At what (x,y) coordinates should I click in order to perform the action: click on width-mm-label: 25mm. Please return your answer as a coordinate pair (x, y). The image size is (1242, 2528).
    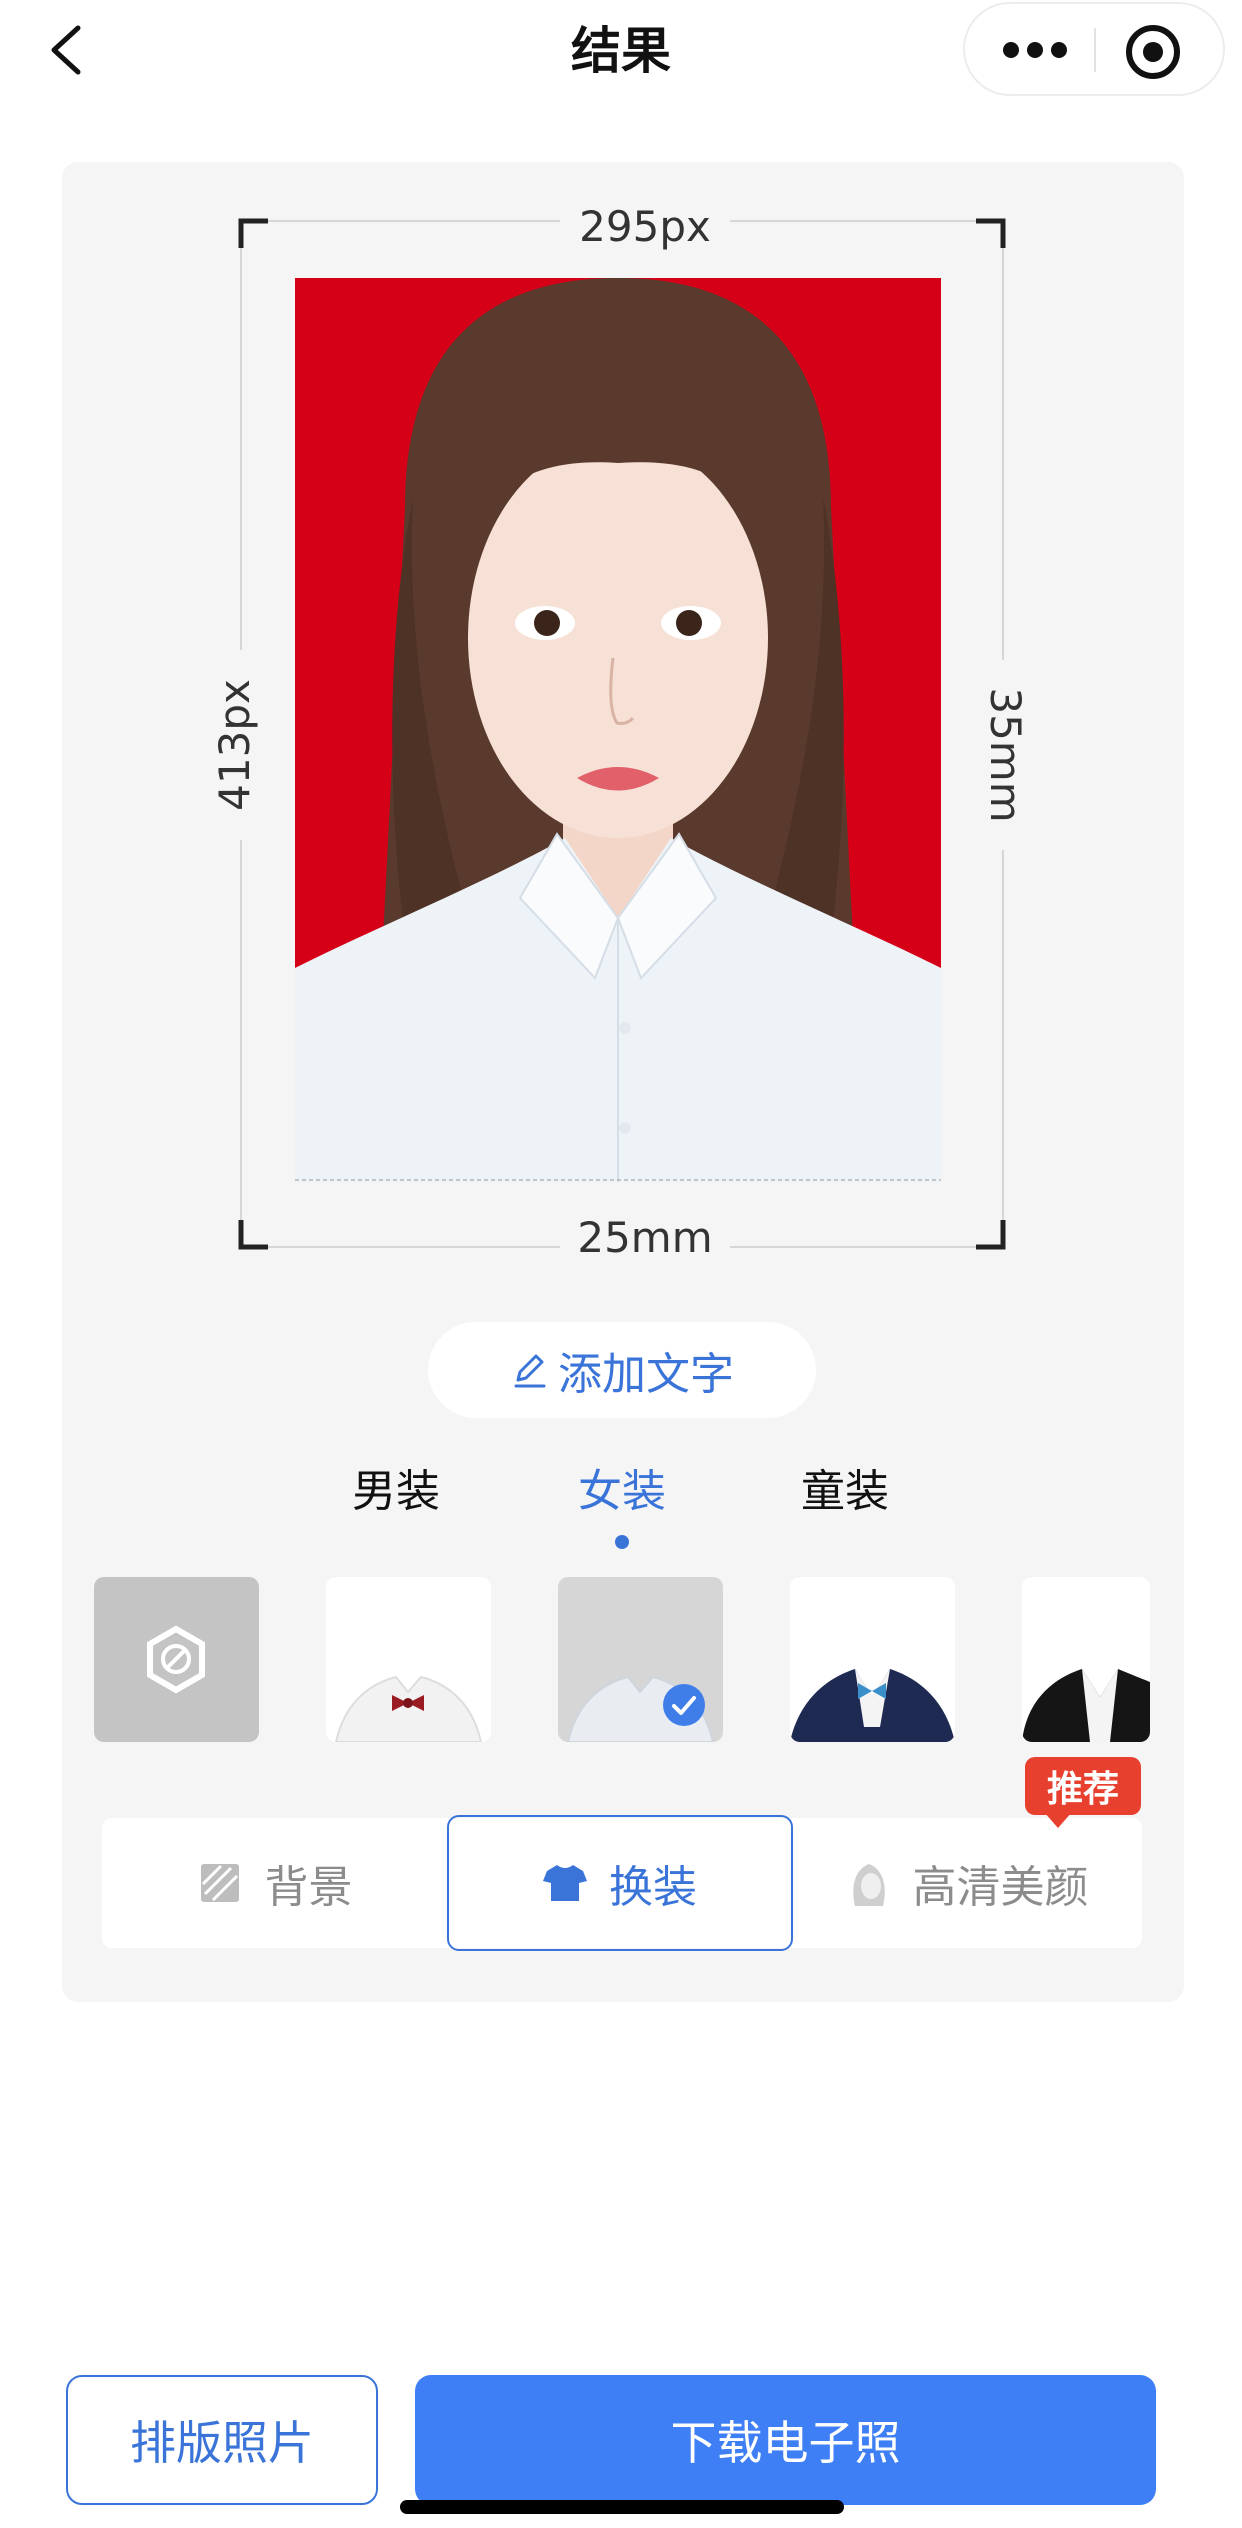
    Looking at the image, I should click on (645, 1238).